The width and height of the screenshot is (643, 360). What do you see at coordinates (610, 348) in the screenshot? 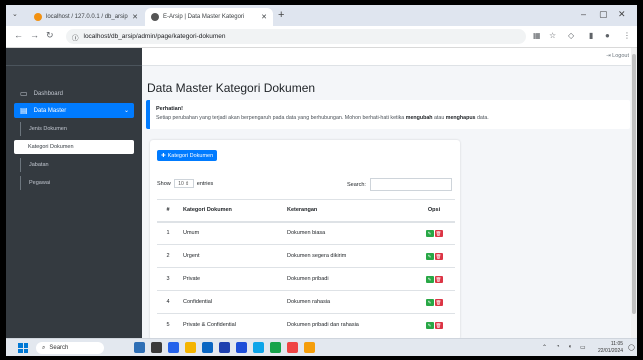
I see `system-clock: 11:05 22/01/2024` at bounding box center [610, 348].